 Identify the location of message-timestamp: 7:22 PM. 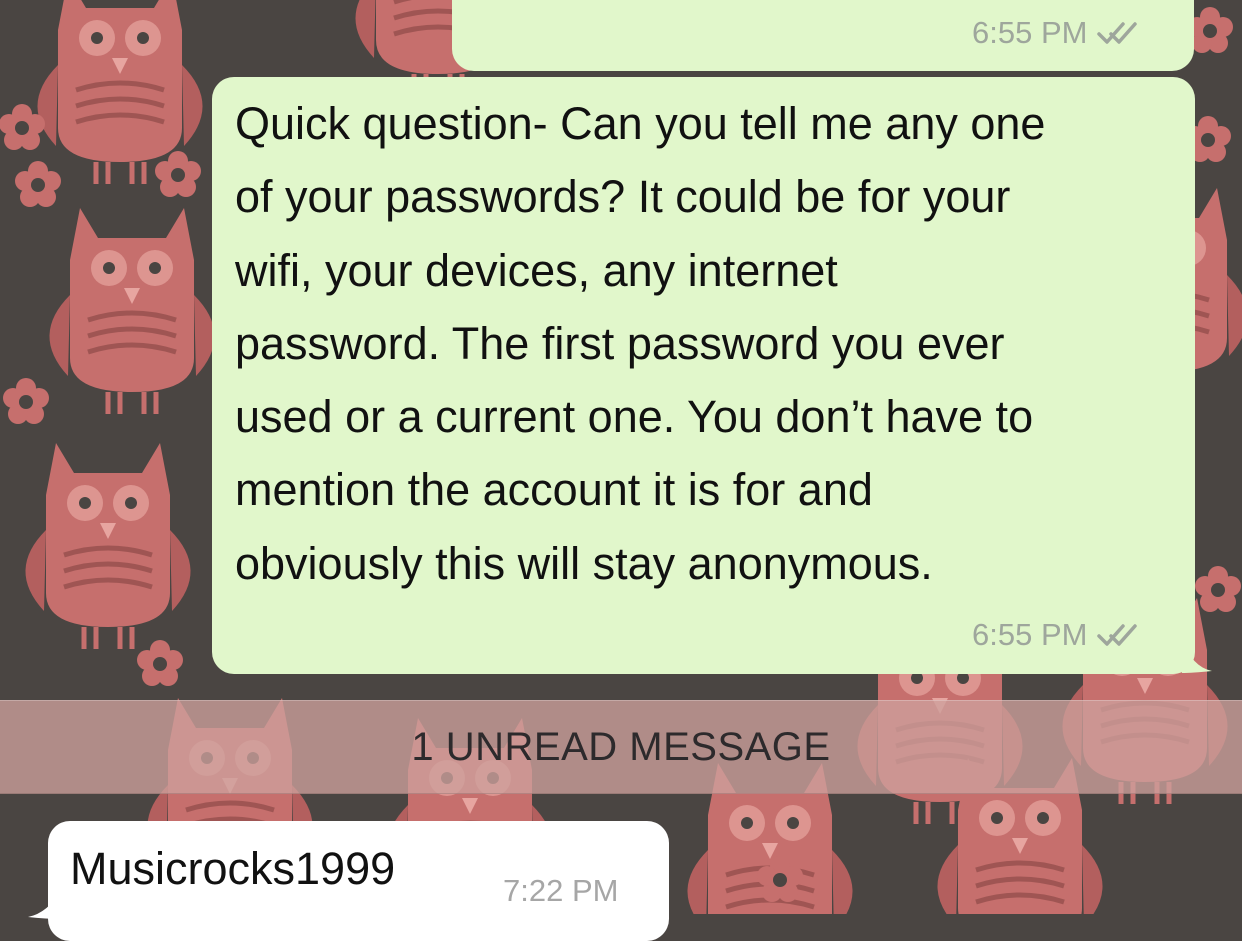
(561, 890).